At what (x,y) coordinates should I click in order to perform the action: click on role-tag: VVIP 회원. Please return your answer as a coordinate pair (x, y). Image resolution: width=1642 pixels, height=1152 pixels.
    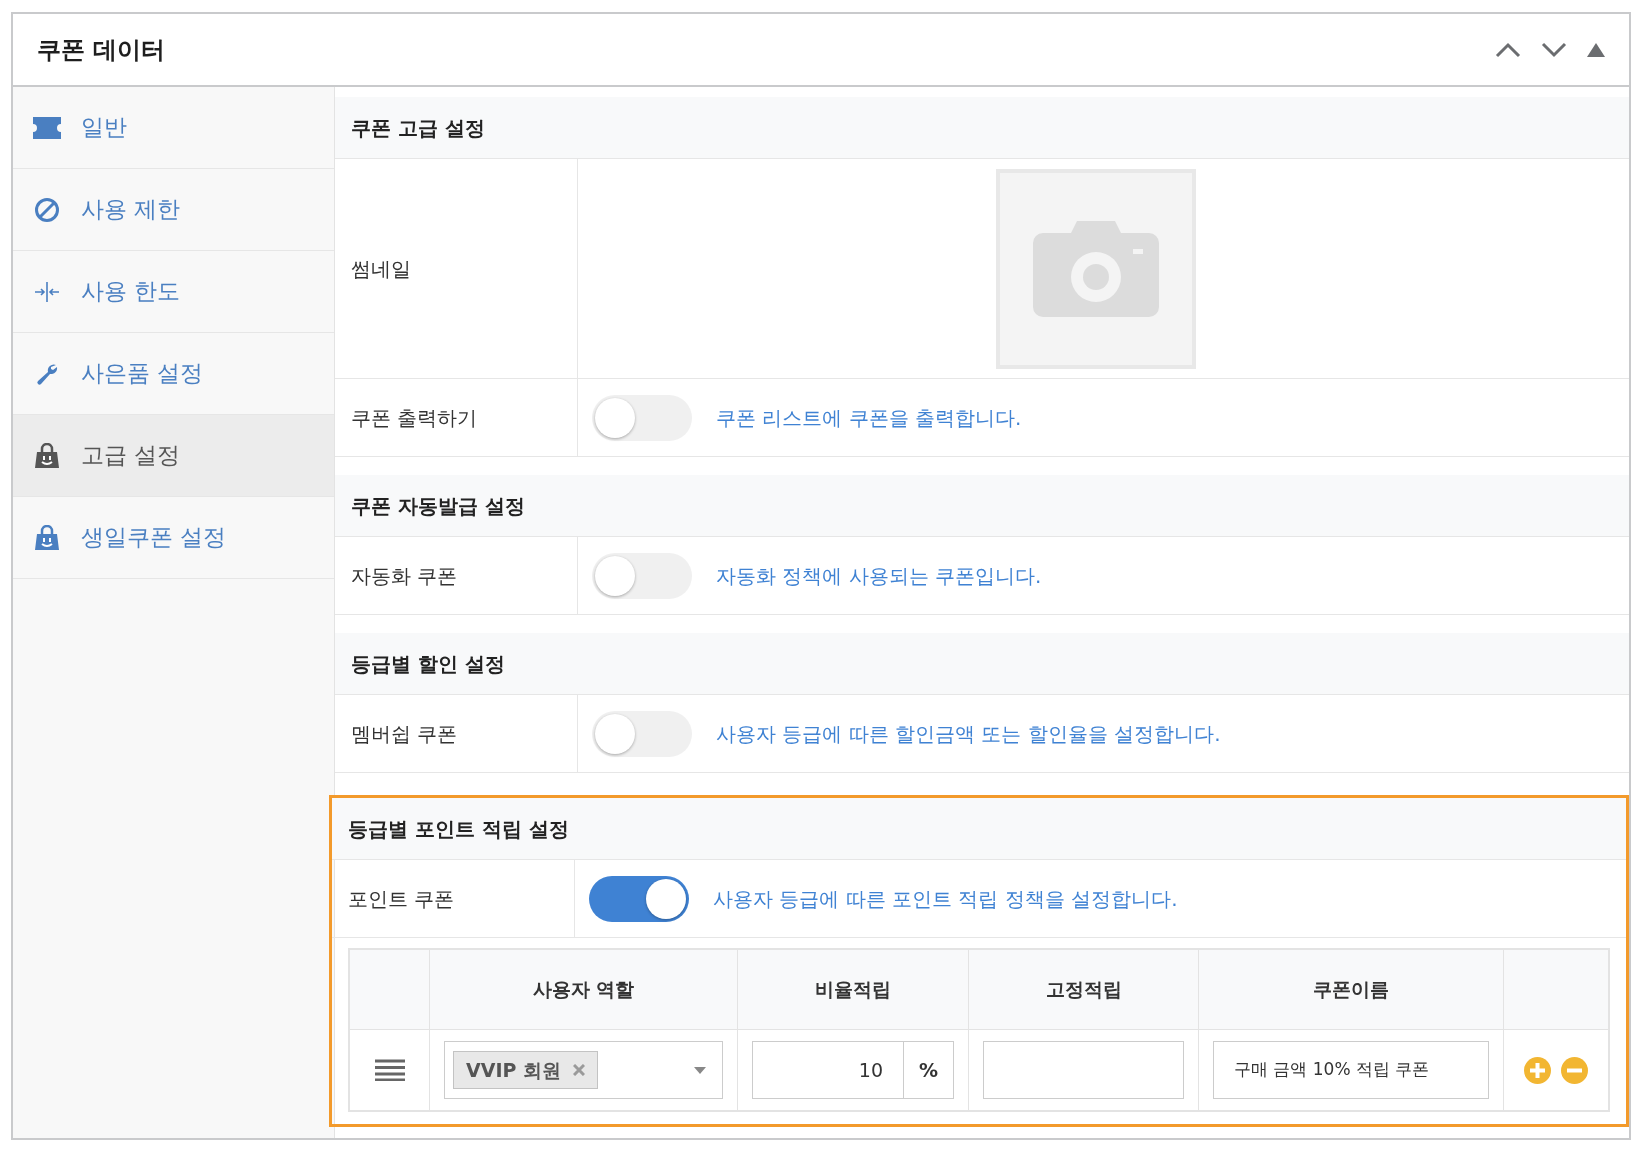
    Looking at the image, I should click on (526, 1070).